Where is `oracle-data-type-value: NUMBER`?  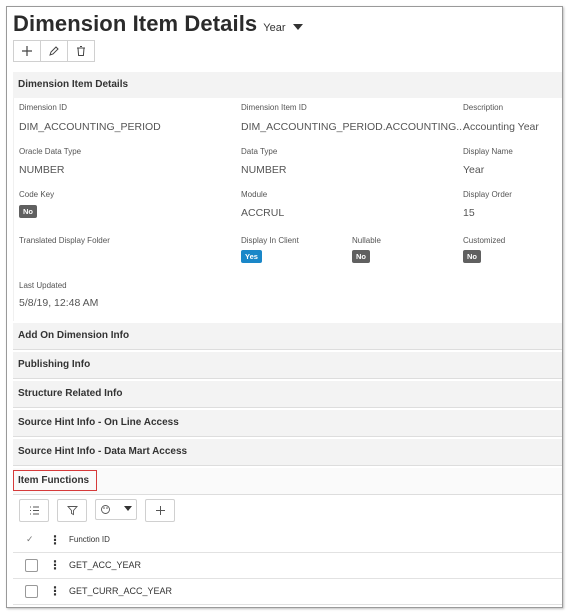 oracle-data-type-value: NUMBER is located at coordinates (42, 170).